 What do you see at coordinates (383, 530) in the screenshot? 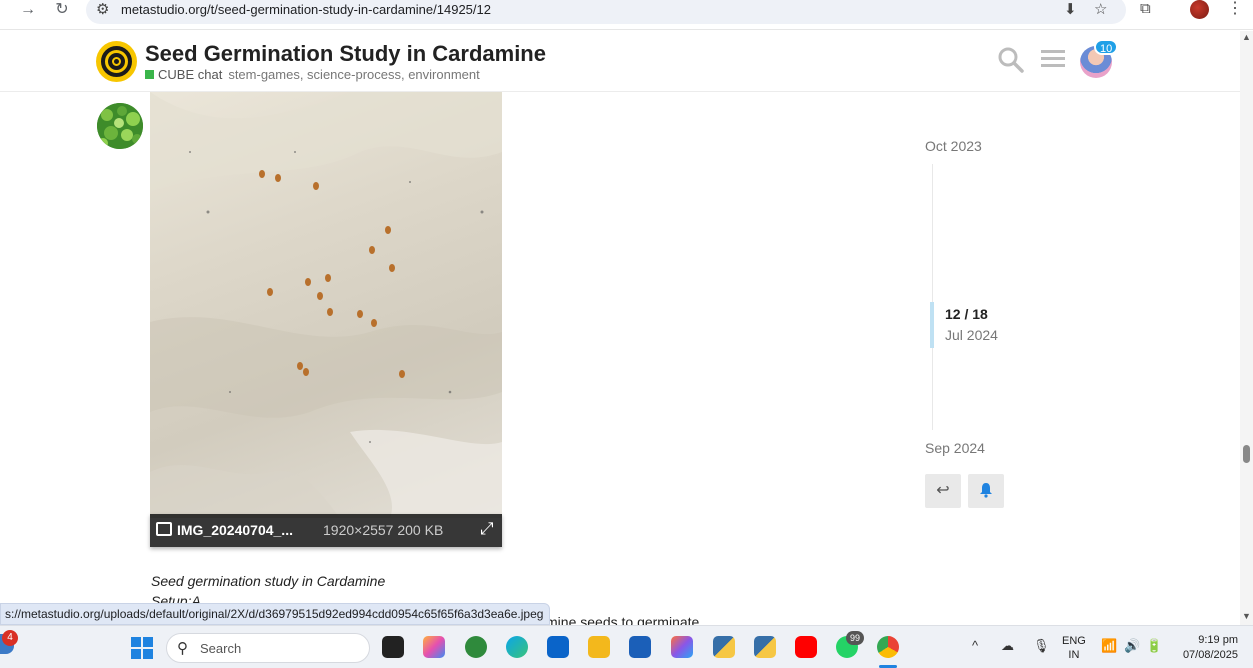
I see `image-info: 1920×2557 200 KB` at bounding box center [383, 530].